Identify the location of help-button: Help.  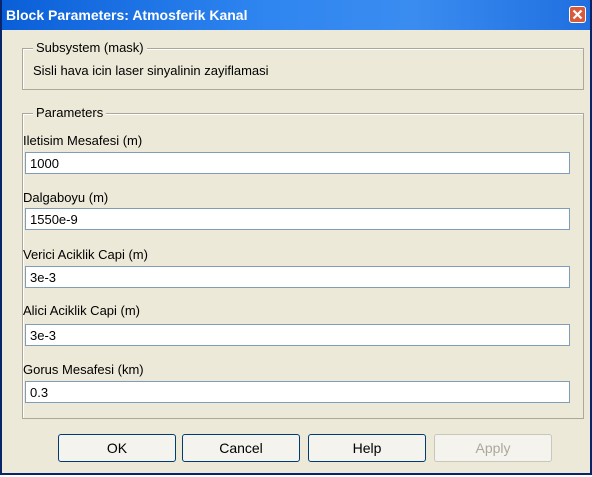
(367, 448).